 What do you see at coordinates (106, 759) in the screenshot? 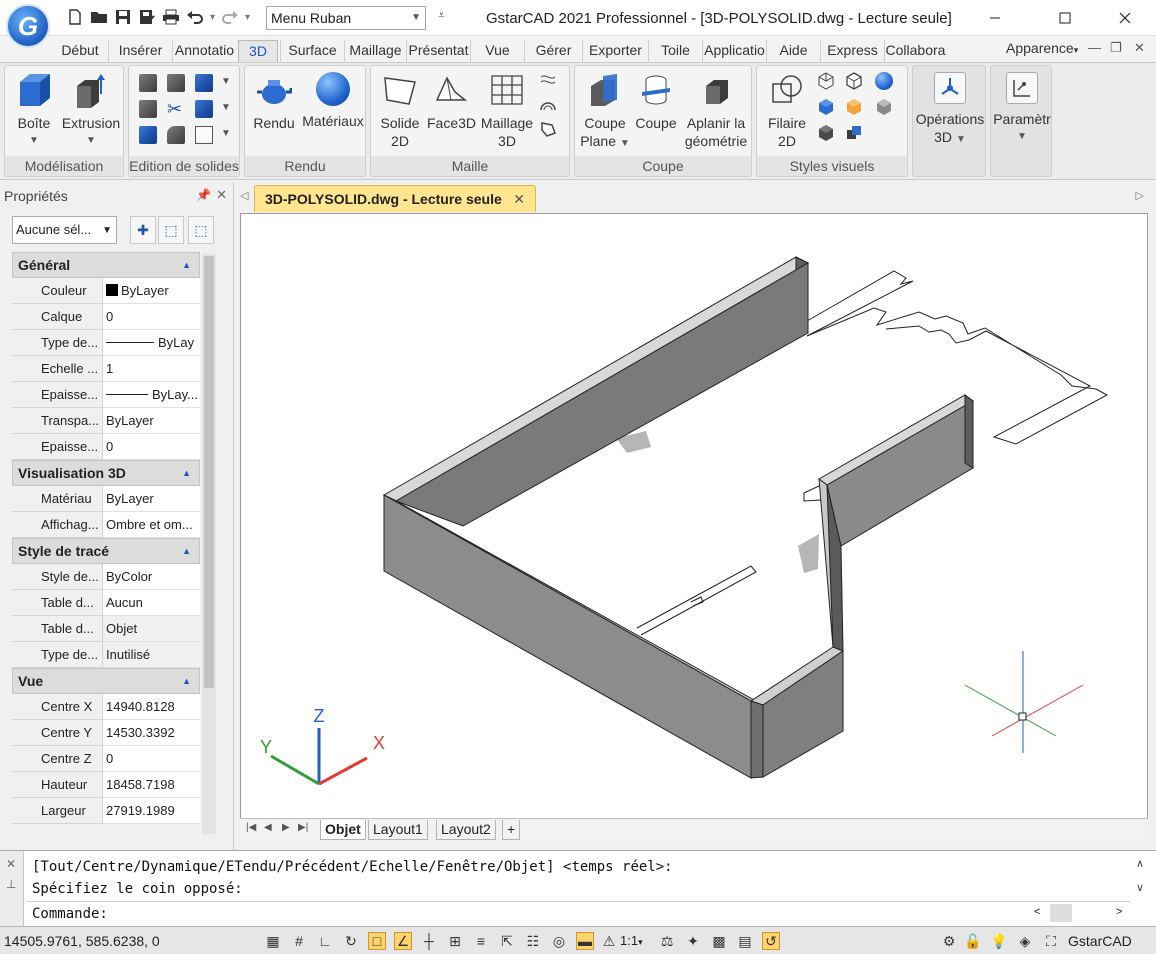
I see `prop-row: Centre Z0` at bounding box center [106, 759].